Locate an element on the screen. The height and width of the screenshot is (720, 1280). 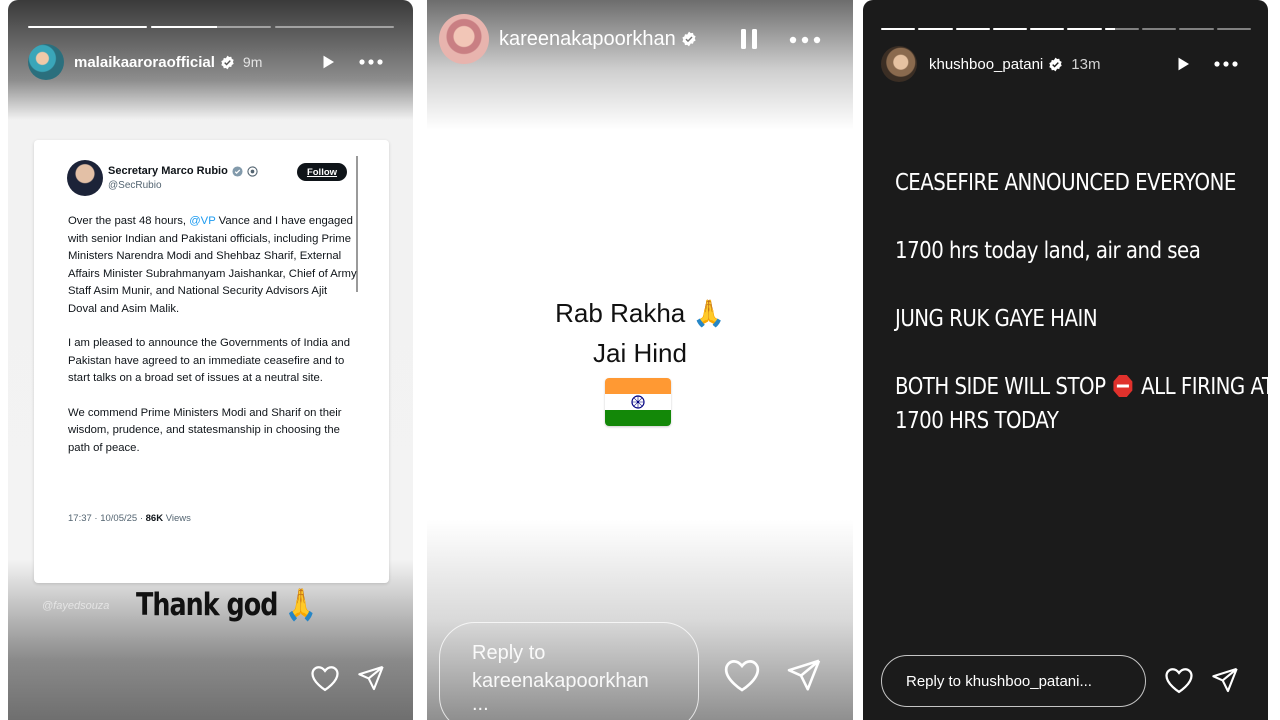
story-header: khushboo_patani 13m is located at coordinates (990, 64).